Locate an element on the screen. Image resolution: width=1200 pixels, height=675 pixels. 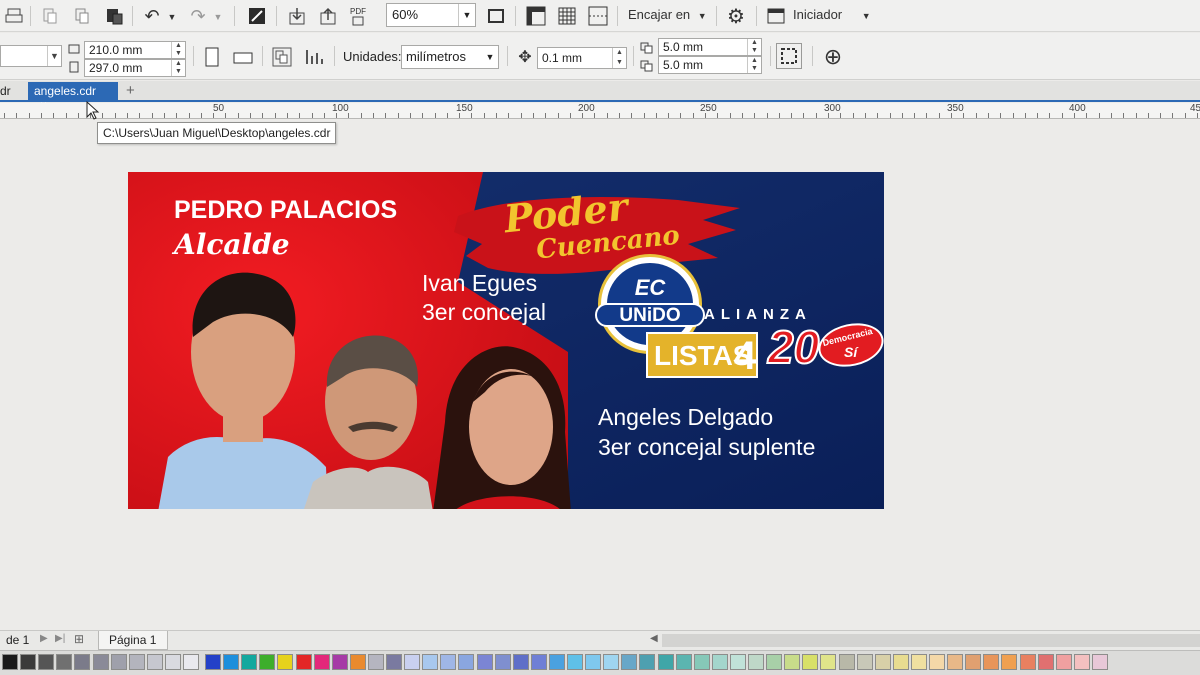
search-content-icon is located at coordinates (257, 16).